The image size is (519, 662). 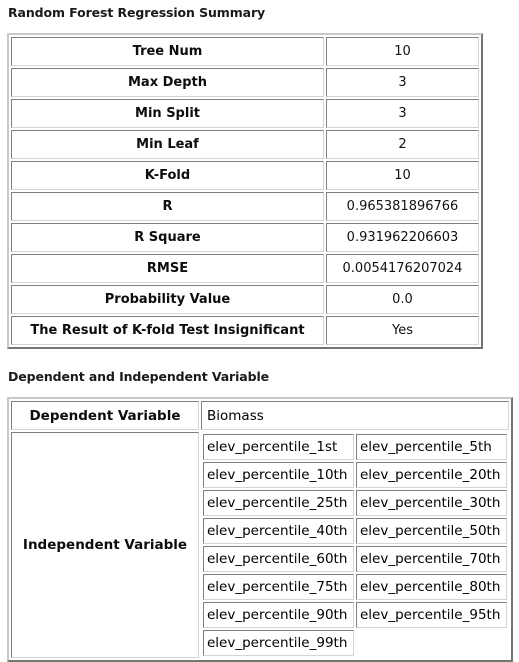 I want to click on independent-variable-item: elev_percentile_20th, so click(x=431, y=475).